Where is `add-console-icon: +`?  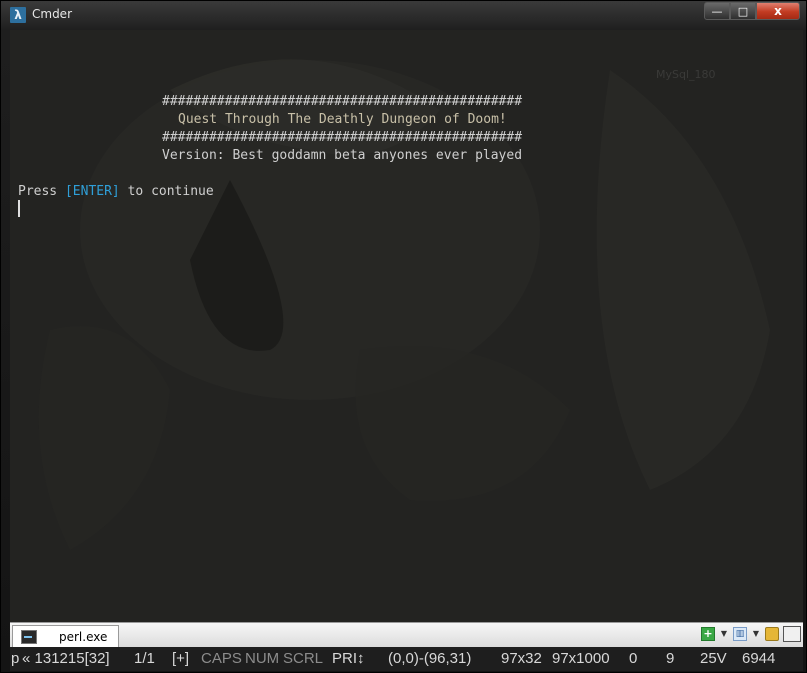
add-console-icon: + is located at coordinates (708, 634).